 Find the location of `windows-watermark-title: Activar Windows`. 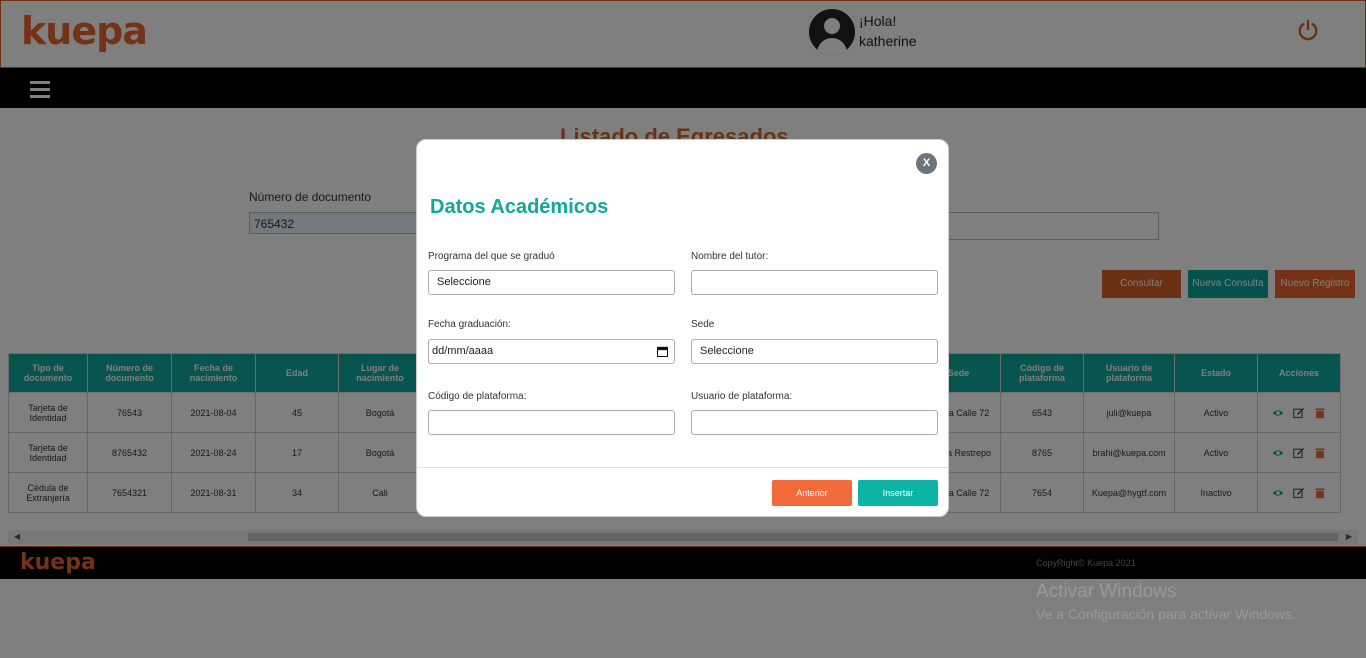

windows-watermark-title: Activar Windows is located at coordinates (1106, 591).